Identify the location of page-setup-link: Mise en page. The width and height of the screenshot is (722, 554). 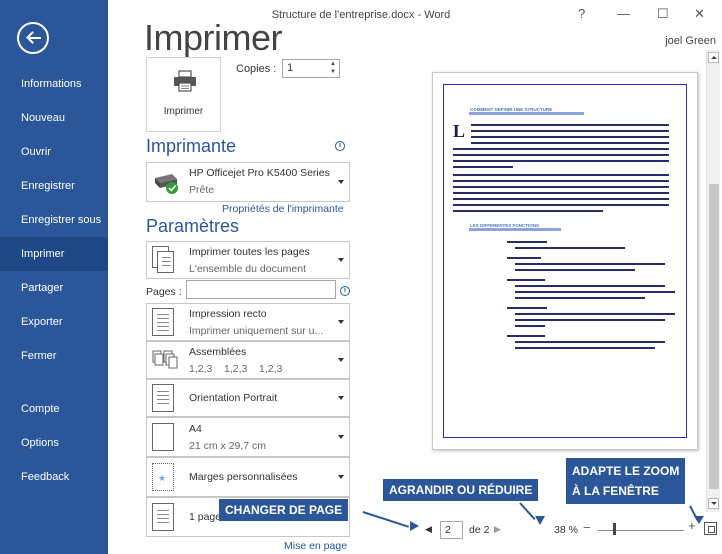
(315, 546).